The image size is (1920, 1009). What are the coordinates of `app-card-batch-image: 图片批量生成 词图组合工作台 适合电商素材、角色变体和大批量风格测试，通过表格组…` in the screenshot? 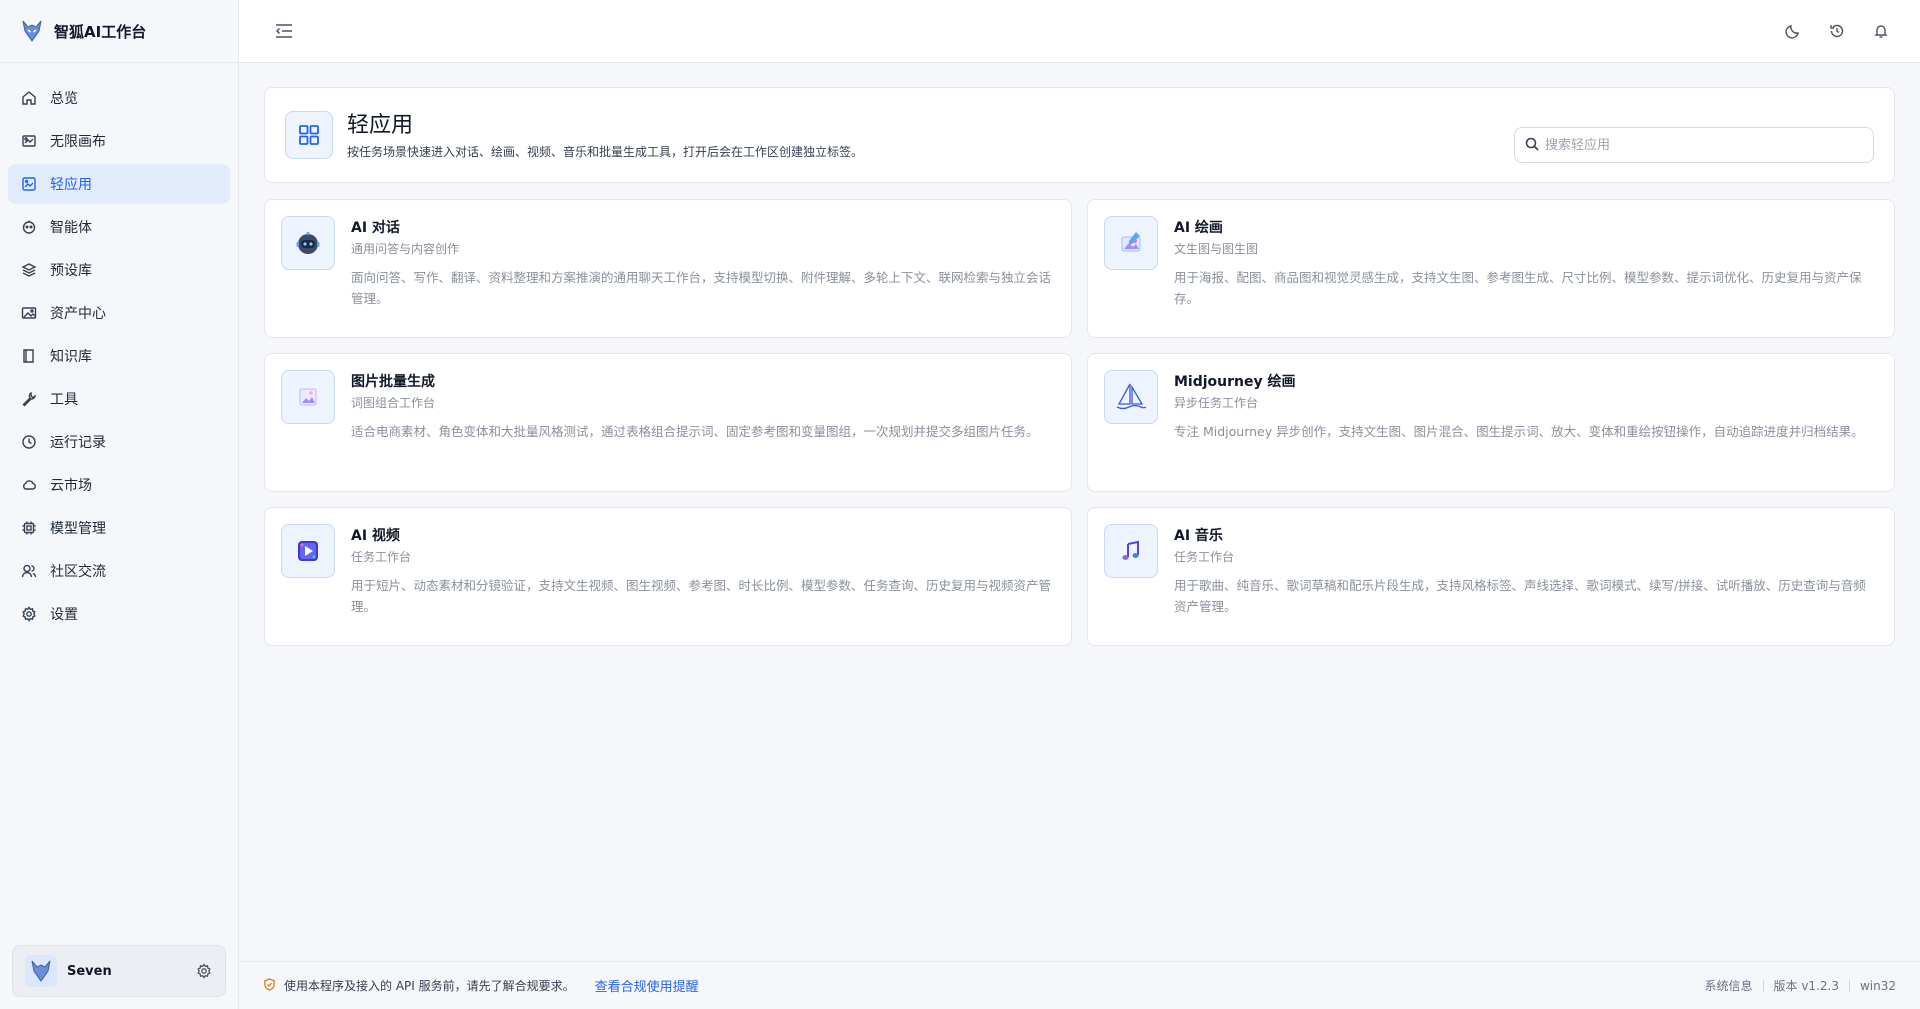 It's located at (668, 422).